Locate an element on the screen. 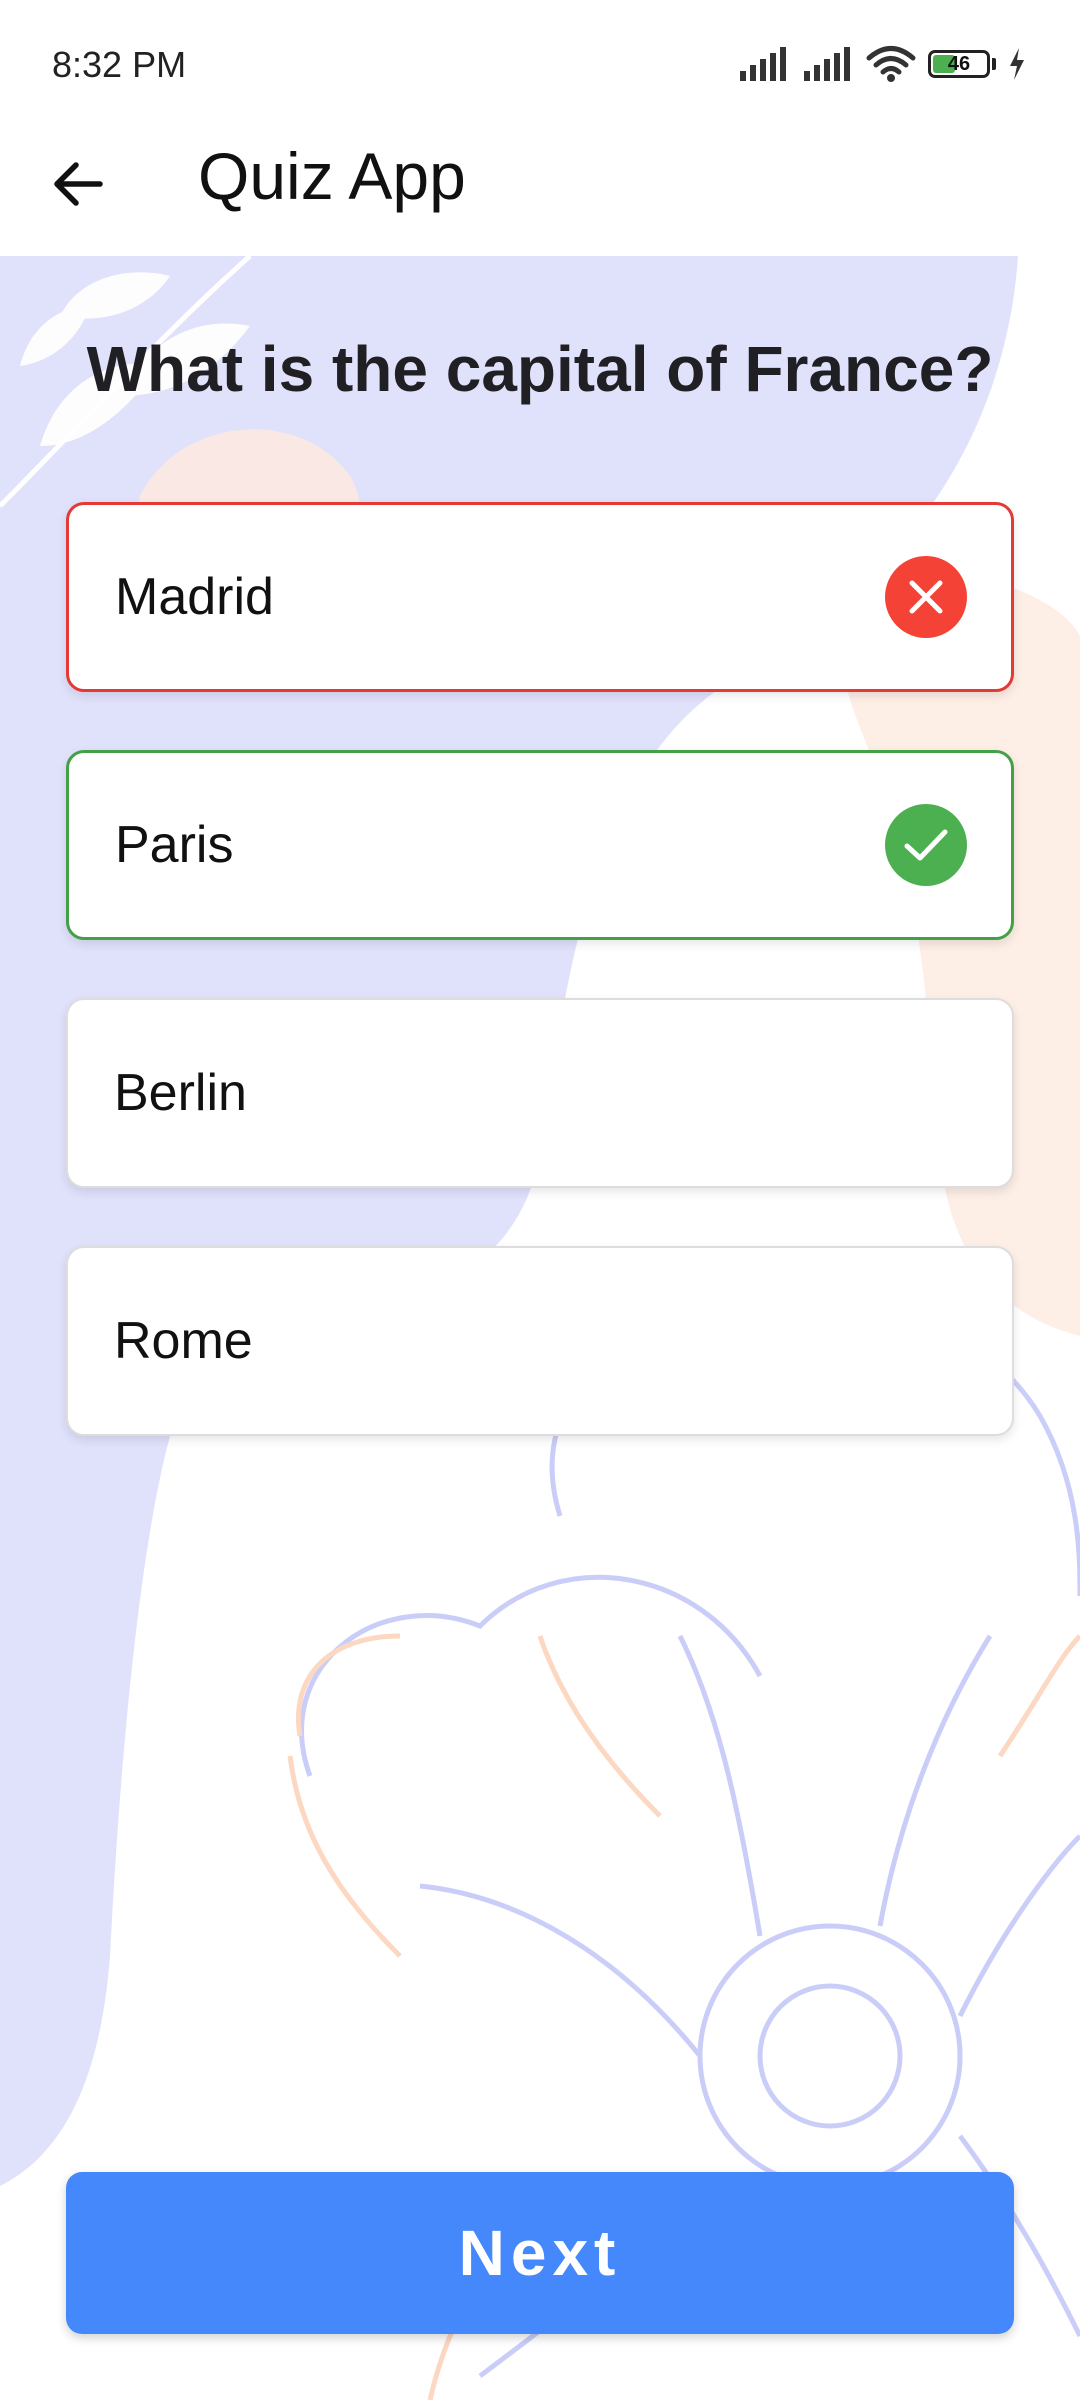  status-bar: 8:32 PM 46 is located at coordinates (540, 60).